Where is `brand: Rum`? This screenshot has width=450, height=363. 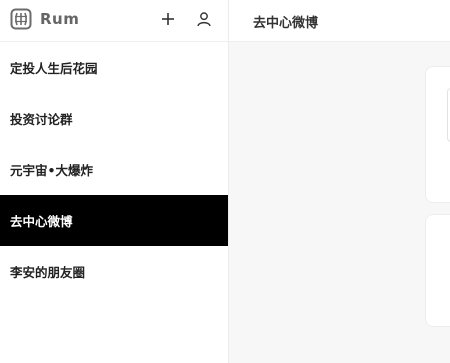
brand: Rum is located at coordinates (44, 19).